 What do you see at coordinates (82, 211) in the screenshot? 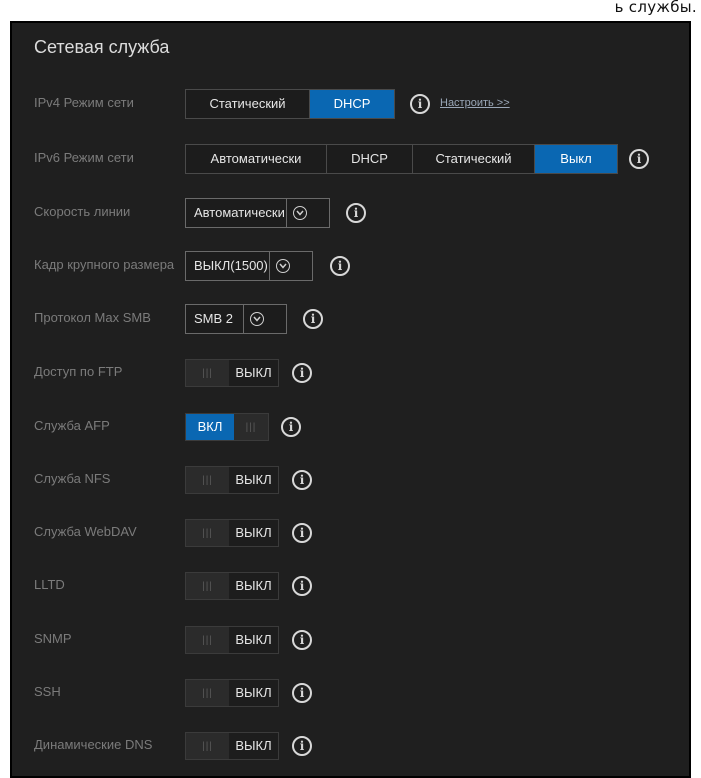
I see `line-speed-label: Скорость линии` at bounding box center [82, 211].